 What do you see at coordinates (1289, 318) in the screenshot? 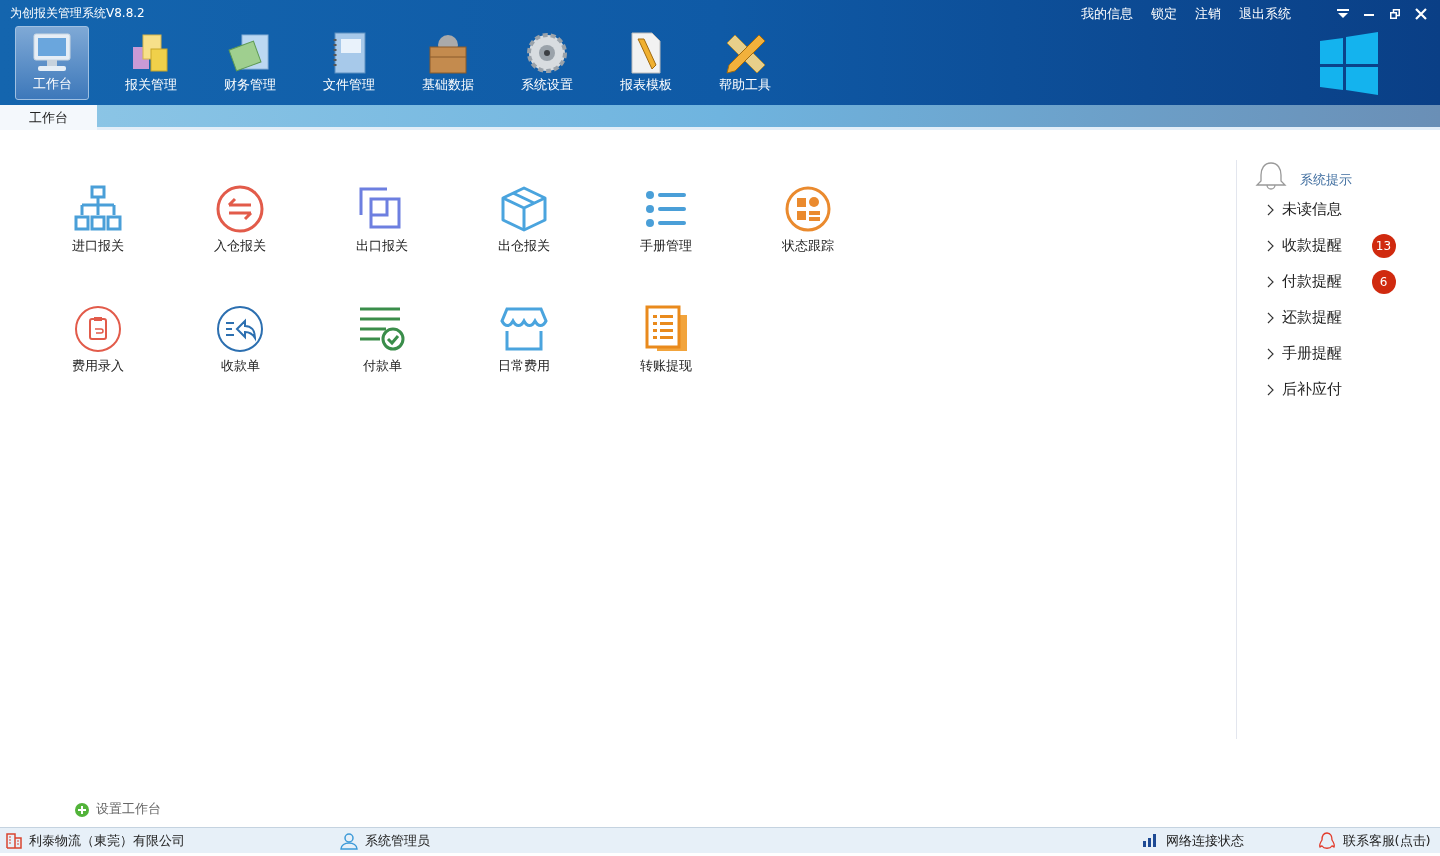
I see `notice-item: 还款提醒` at bounding box center [1289, 318].